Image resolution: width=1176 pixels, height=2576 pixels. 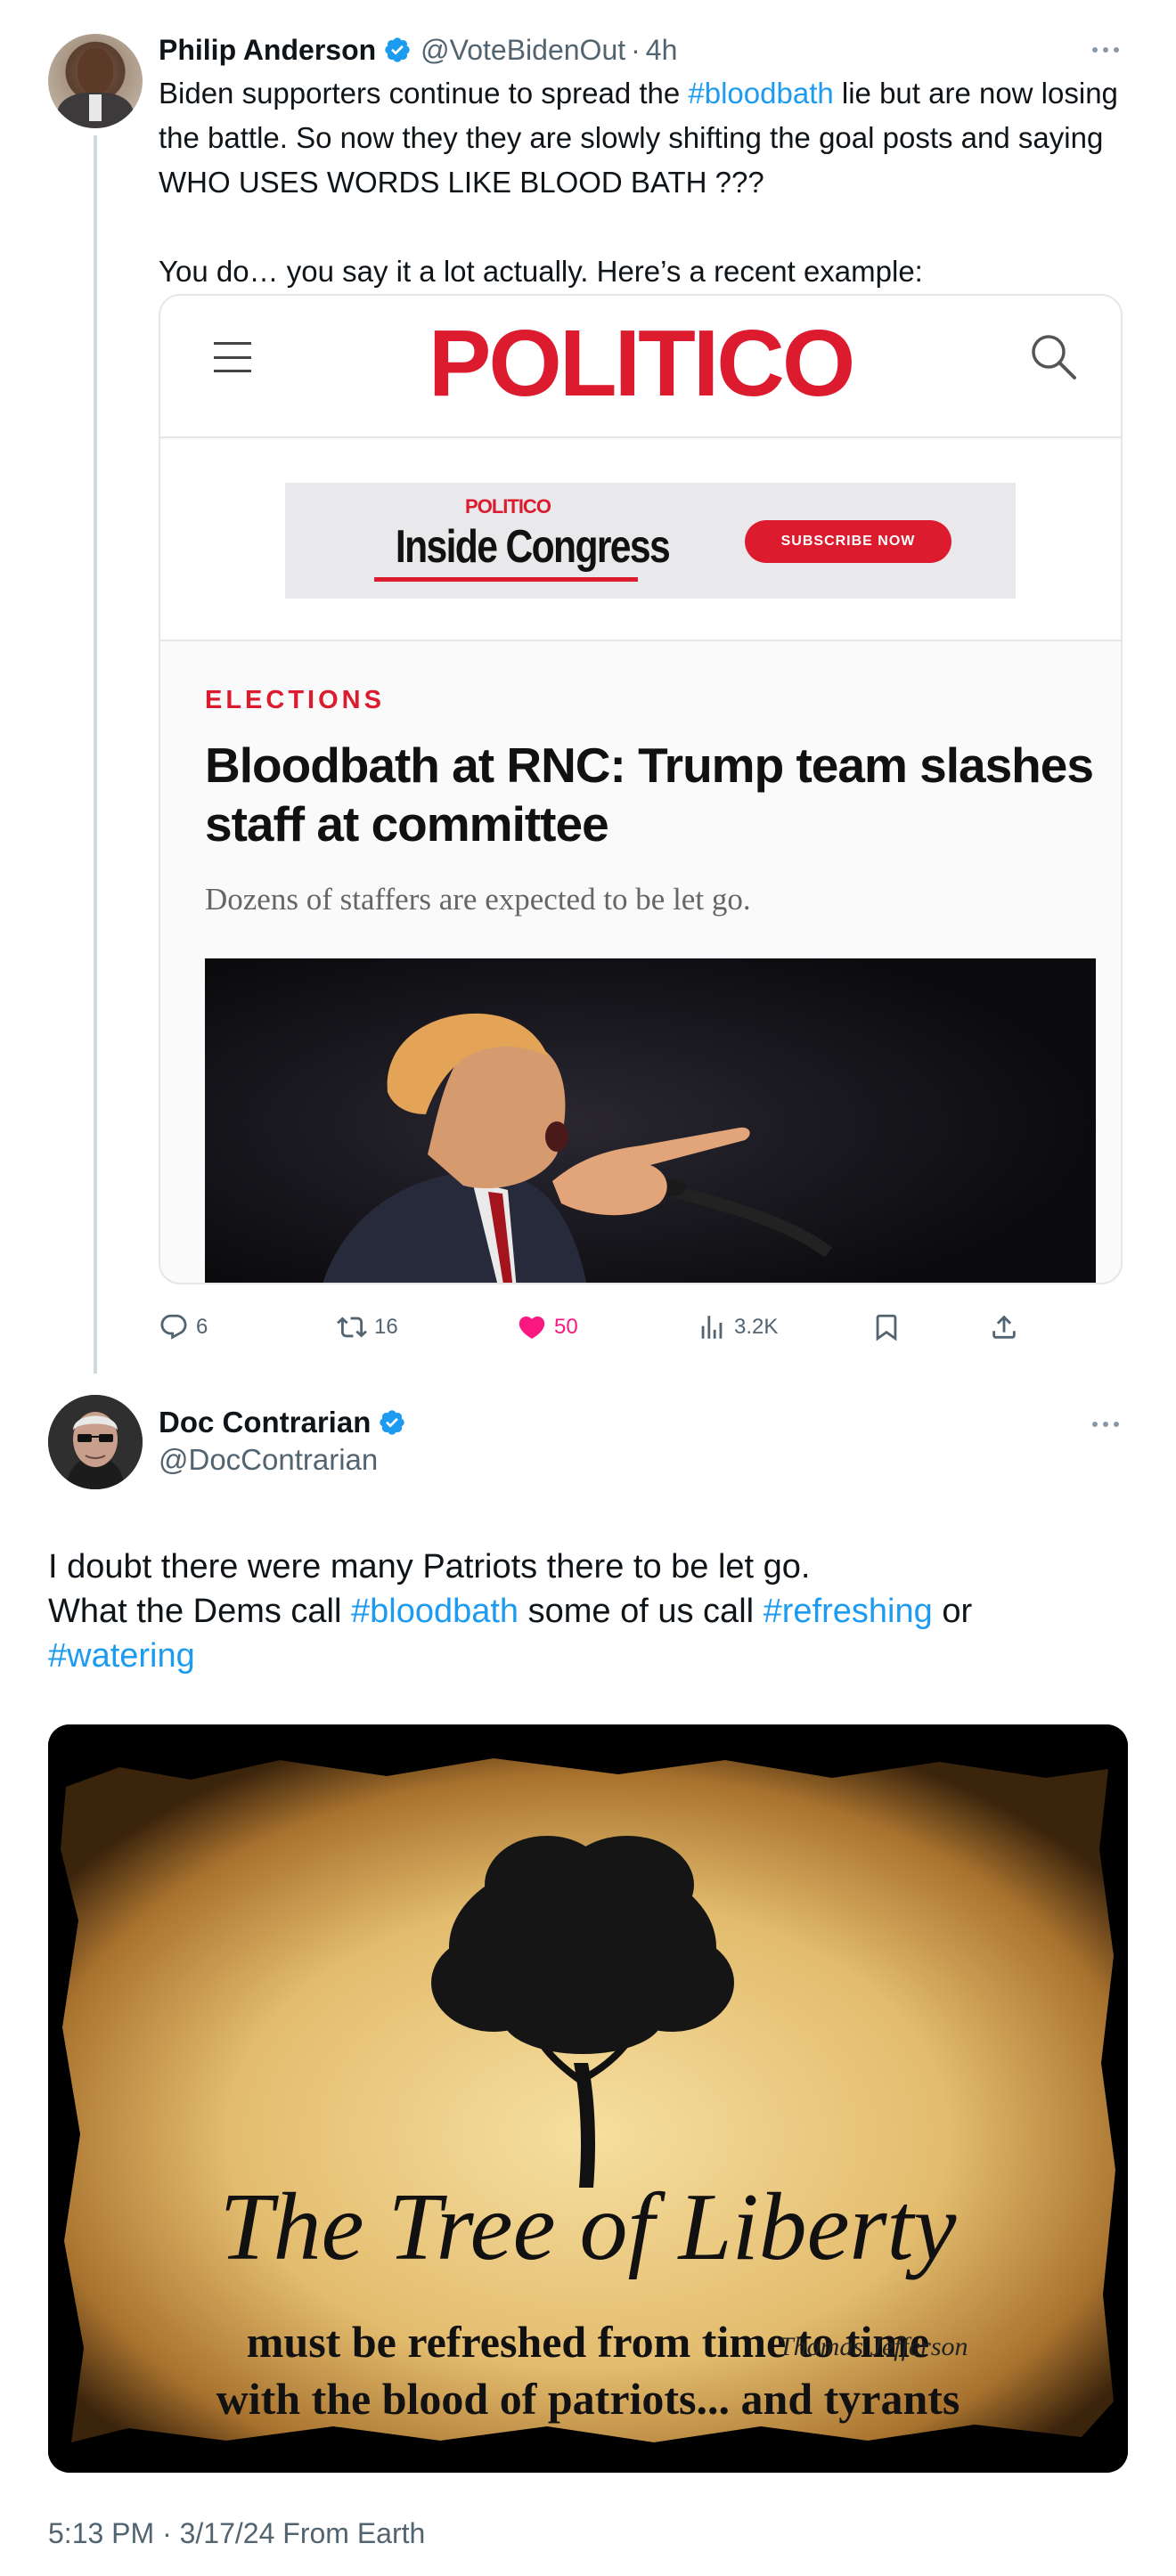 What do you see at coordinates (508, 507) in the screenshot?
I see `ad-brand: POLITICO` at bounding box center [508, 507].